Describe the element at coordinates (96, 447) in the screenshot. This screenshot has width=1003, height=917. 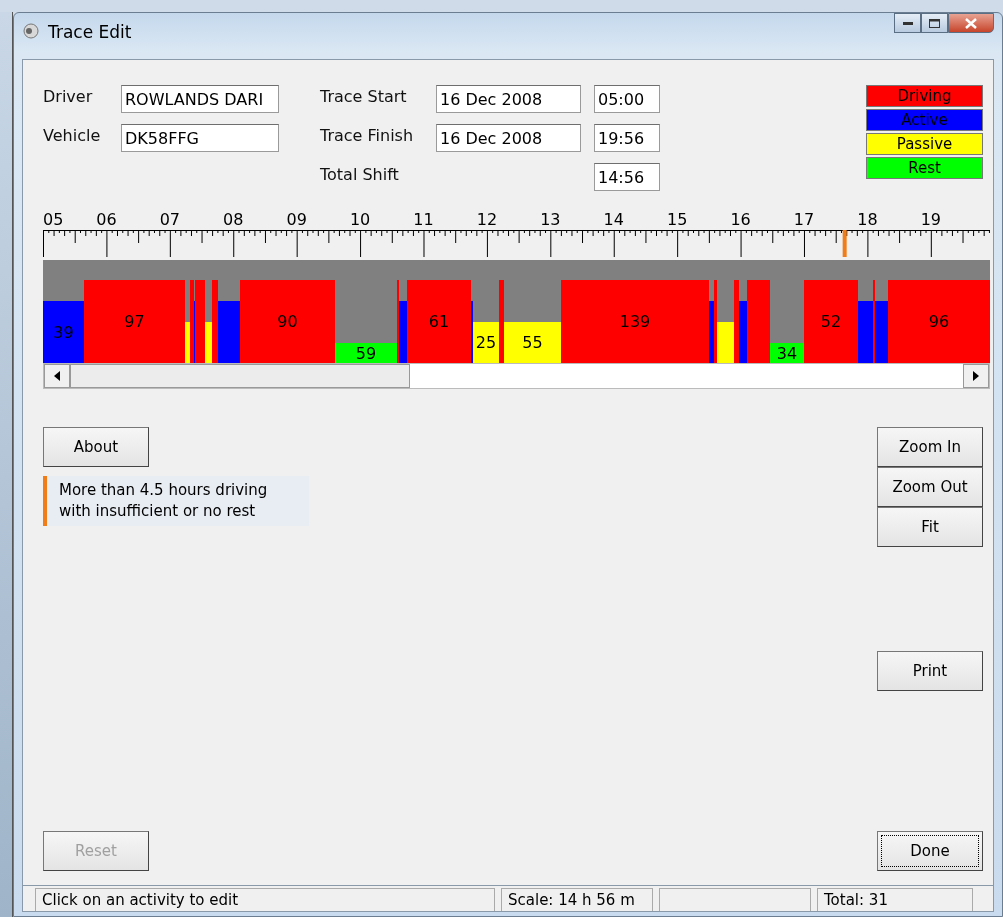
I see `about-button: About` at that location.